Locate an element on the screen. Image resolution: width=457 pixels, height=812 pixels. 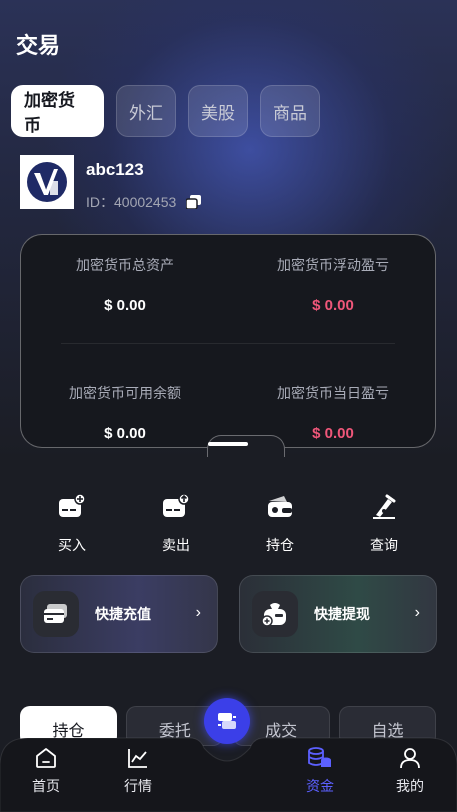
query-label: 查询 is located at coordinates (384, 545).